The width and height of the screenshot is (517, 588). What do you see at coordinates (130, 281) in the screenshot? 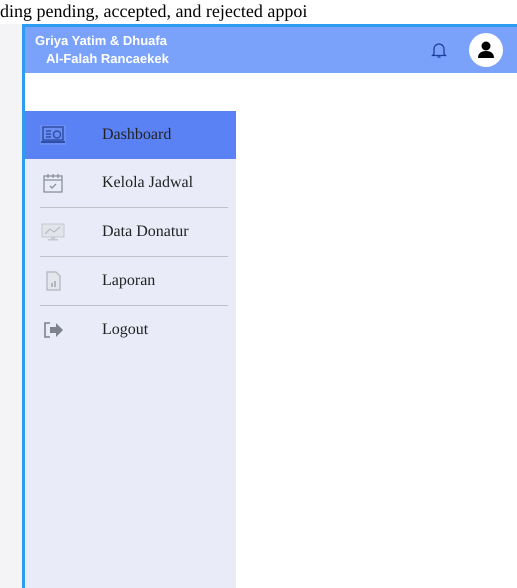
I see `sidebar-item: Laporan` at bounding box center [130, 281].